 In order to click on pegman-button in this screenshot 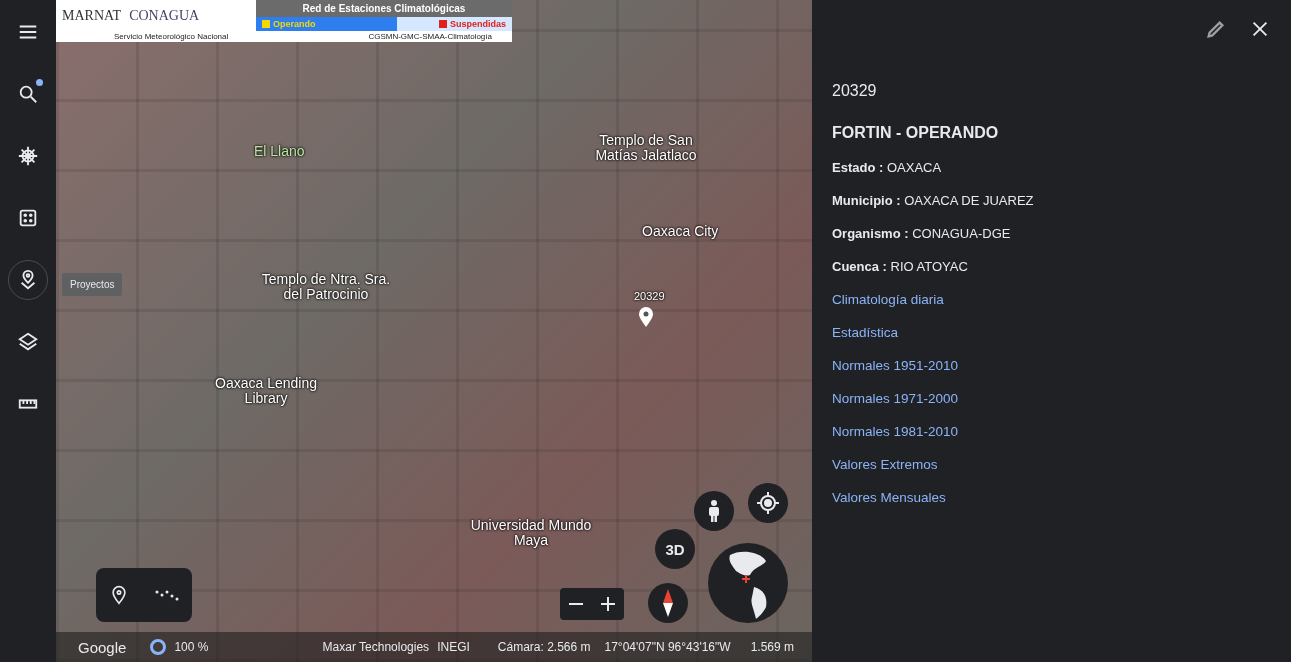, I will do `click(714, 511)`.